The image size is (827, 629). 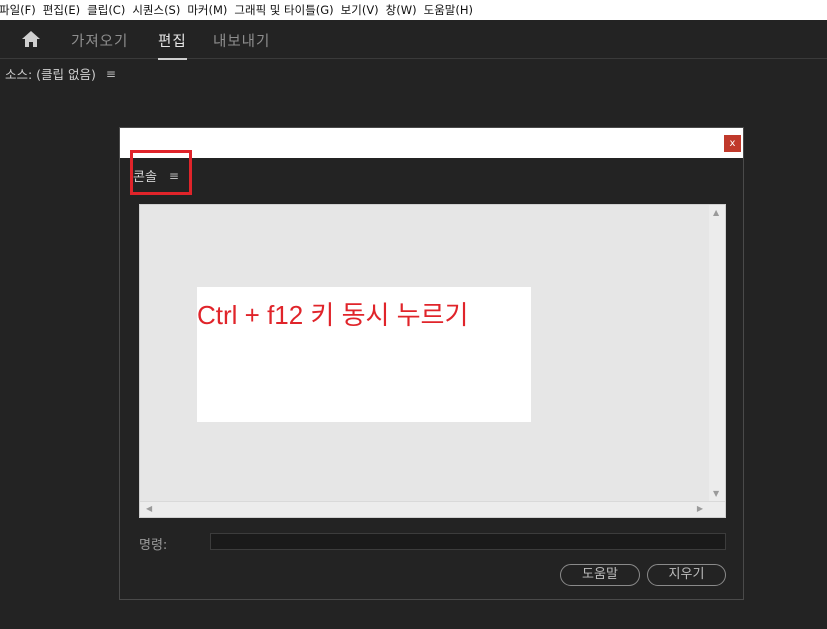 I want to click on tab-import: 가져오기, so click(x=99, y=40).